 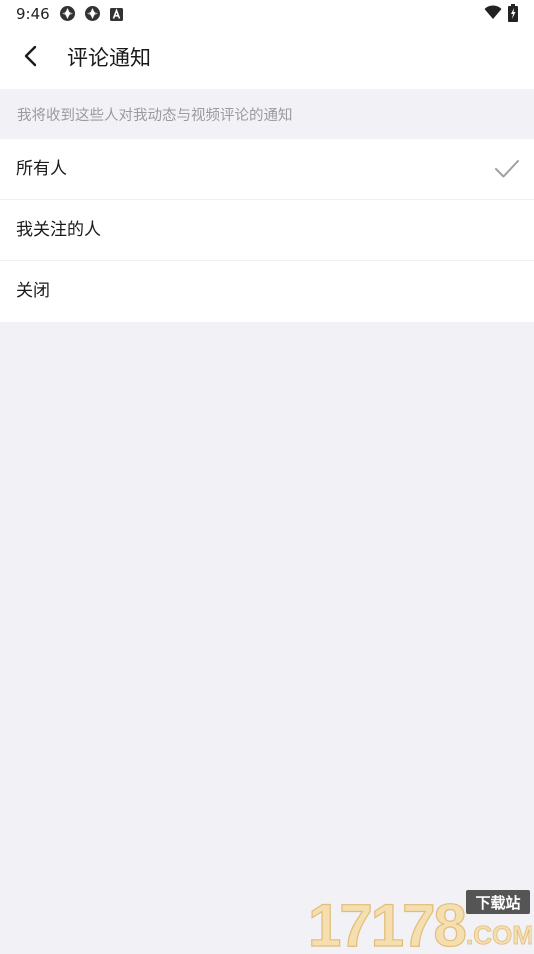 I want to click on chevron-left-icon, so click(x=30, y=58).